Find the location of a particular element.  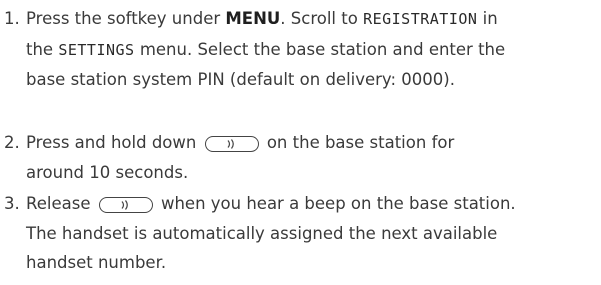

step-text: Release is located at coordinates (61, 203).